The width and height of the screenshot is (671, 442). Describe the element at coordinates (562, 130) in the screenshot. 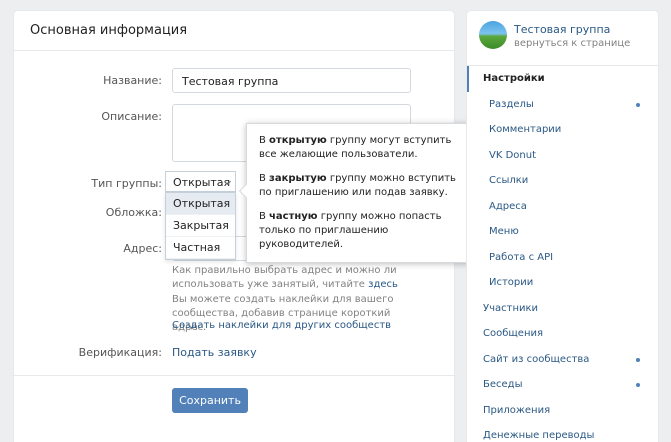

I see `sidebar-item-comments: Комментарии` at that location.